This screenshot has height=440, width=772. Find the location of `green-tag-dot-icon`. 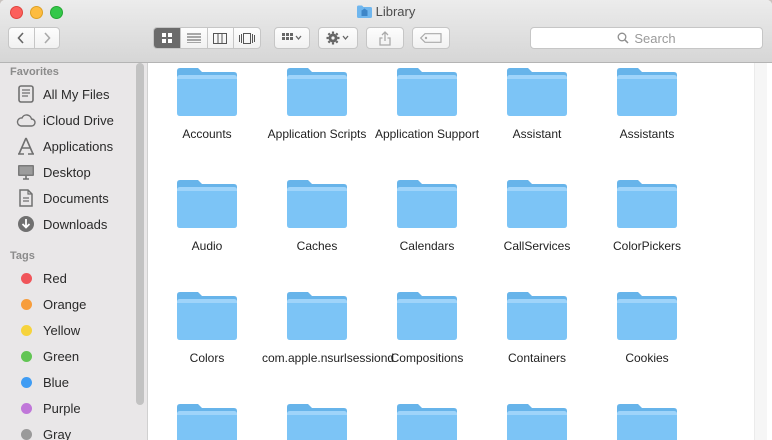

green-tag-dot-icon is located at coordinates (26, 356).